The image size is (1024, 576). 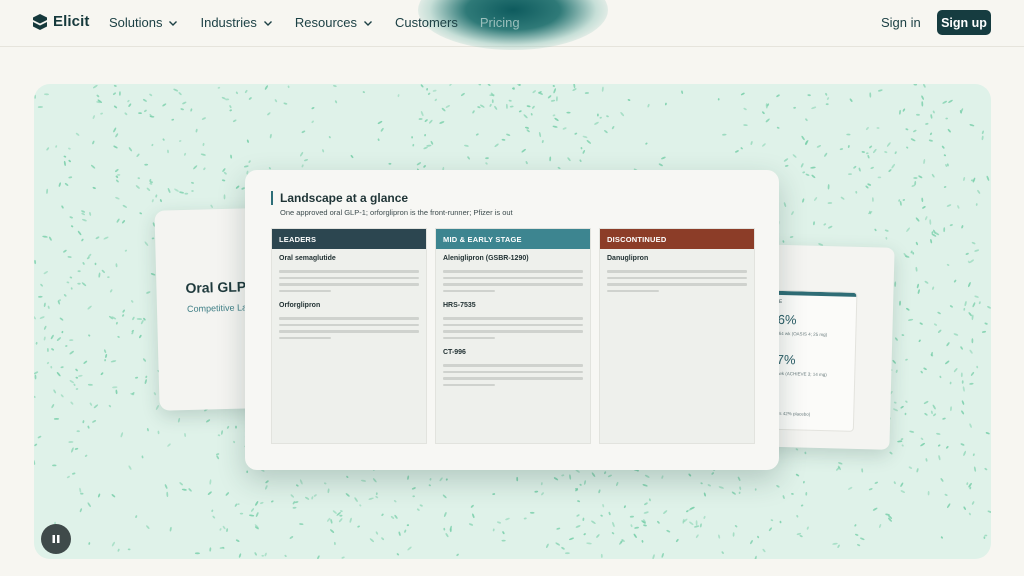 I want to click on nav-link-resources: Resources, so click(x=334, y=22).